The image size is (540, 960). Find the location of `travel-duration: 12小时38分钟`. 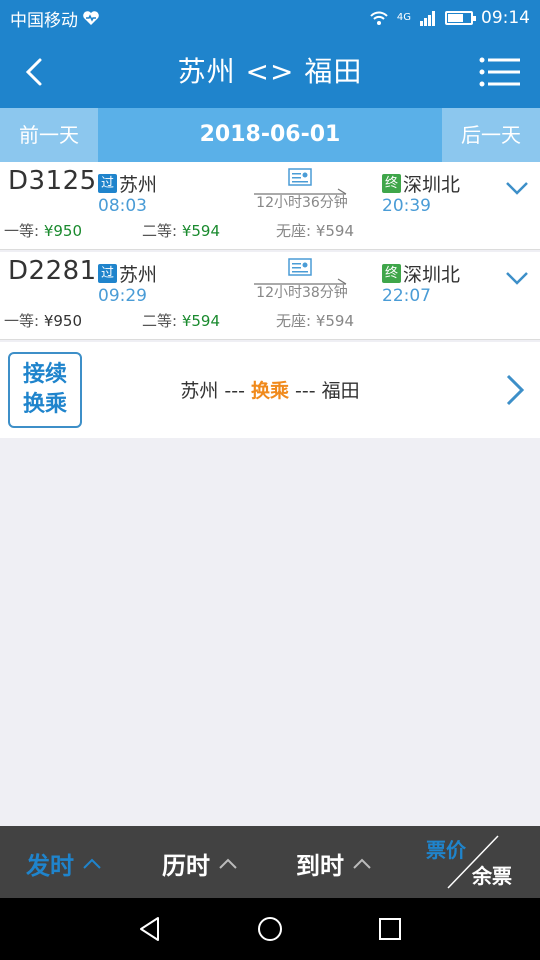

travel-duration: 12小时38分钟 is located at coordinates (302, 293).